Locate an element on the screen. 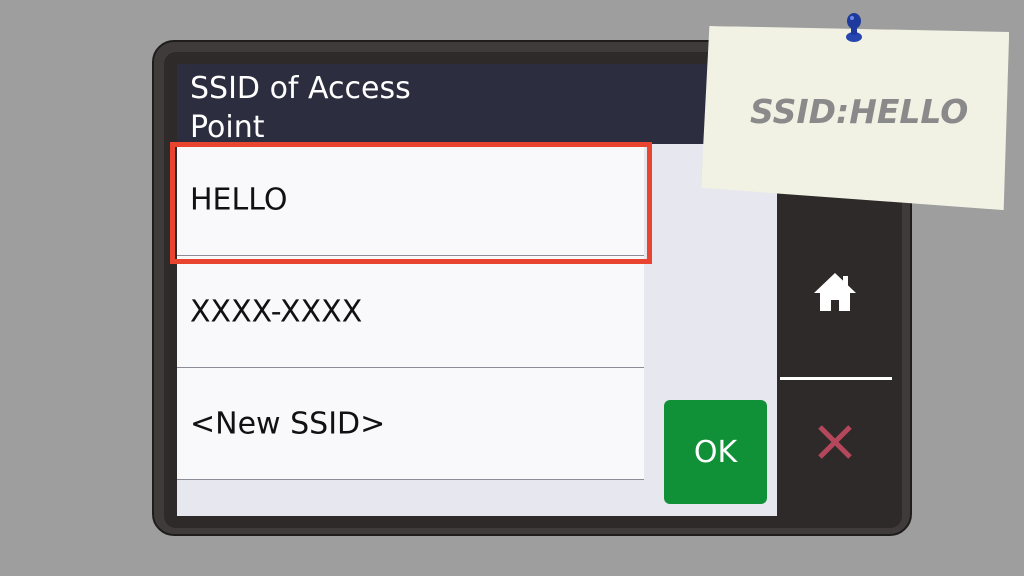 The image size is (1024, 576). pushpin-icon is located at coordinates (854, 32).